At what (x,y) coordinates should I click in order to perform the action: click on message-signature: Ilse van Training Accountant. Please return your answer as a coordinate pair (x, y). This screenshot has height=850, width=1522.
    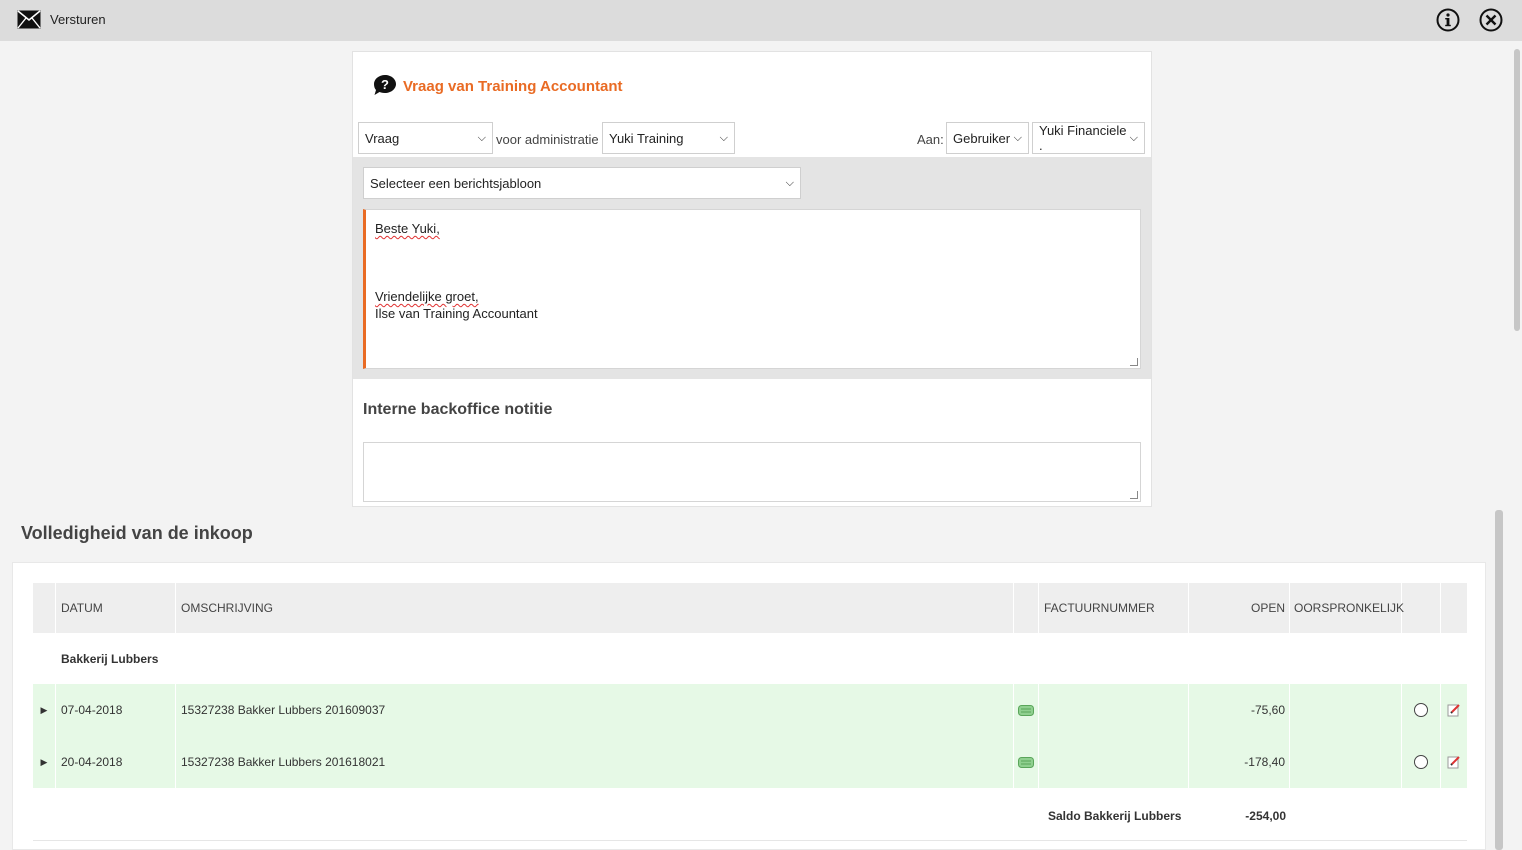
    Looking at the image, I should click on (456, 313).